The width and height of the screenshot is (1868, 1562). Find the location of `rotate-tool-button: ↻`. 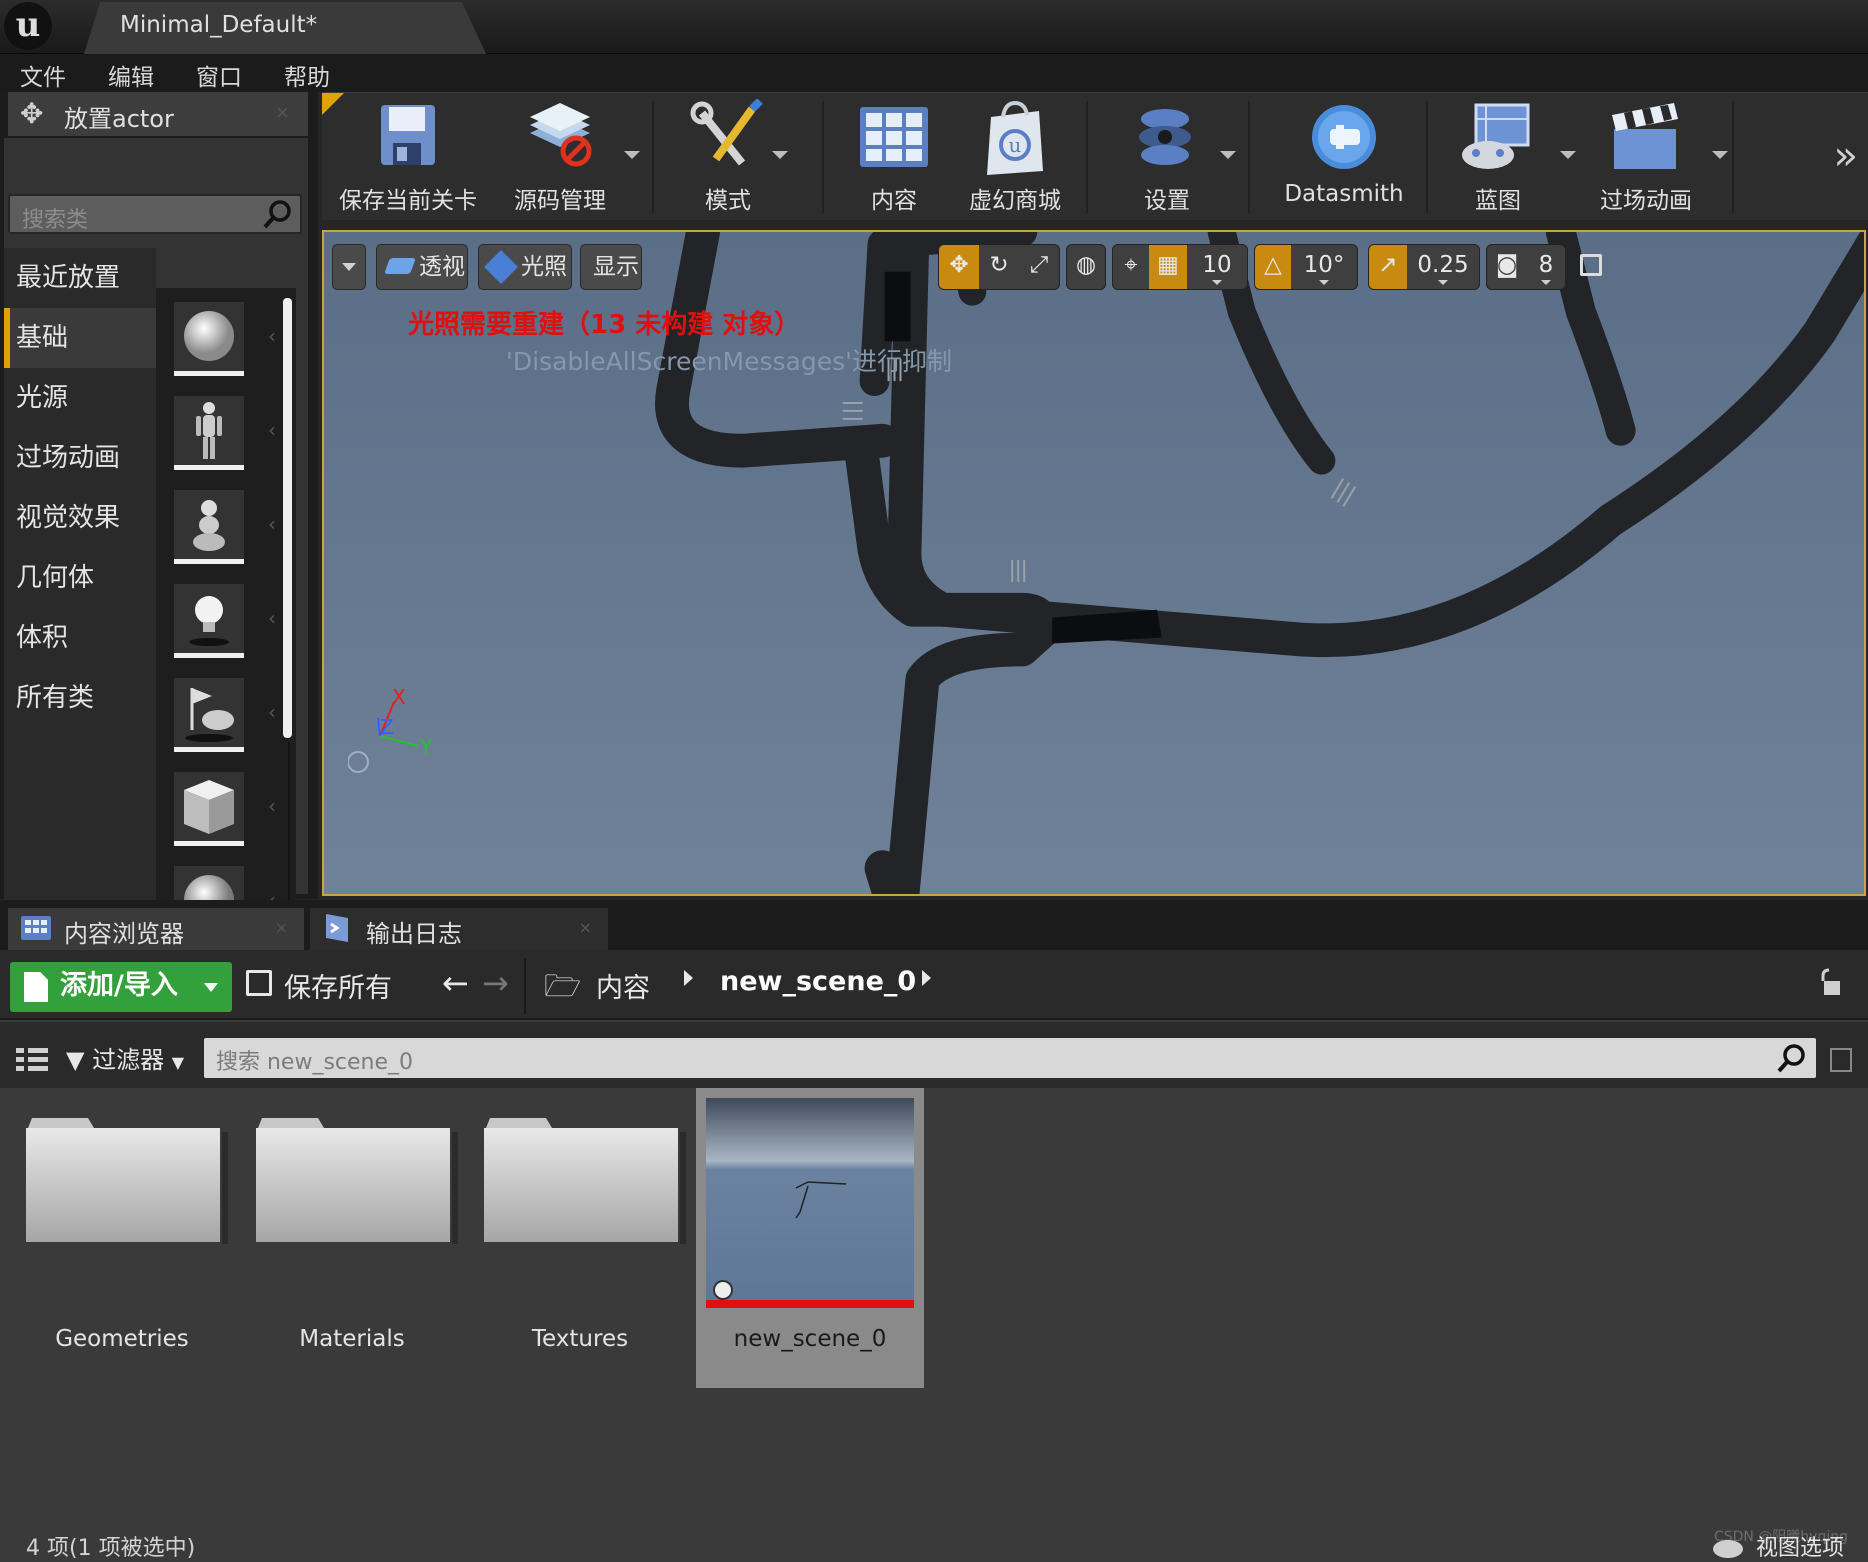

rotate-tool-button: ↻ is located at coordinates (999, 267).